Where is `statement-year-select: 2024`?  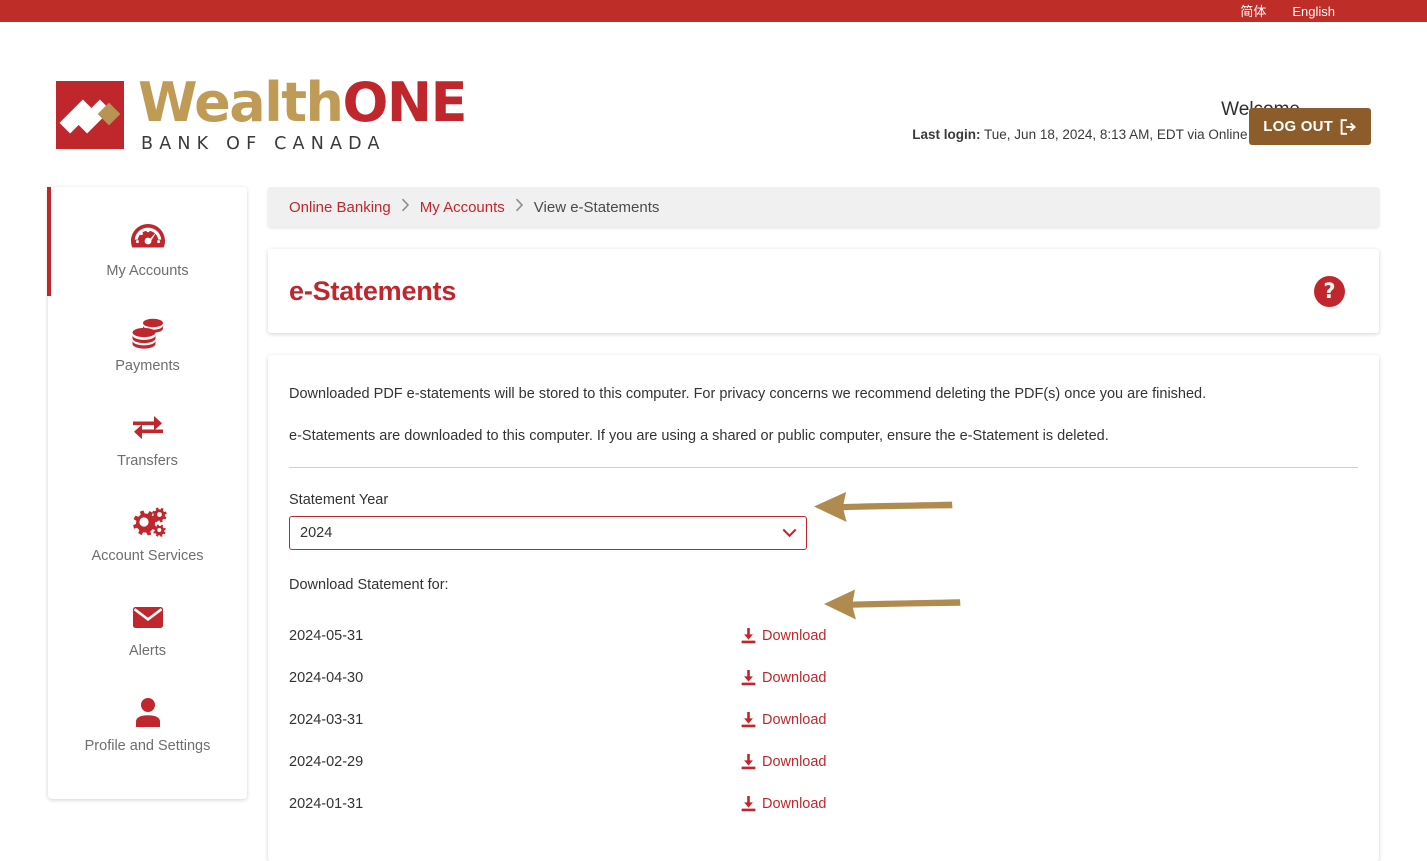 statement-year-select: 2024 is located at coordinates (548, 533).